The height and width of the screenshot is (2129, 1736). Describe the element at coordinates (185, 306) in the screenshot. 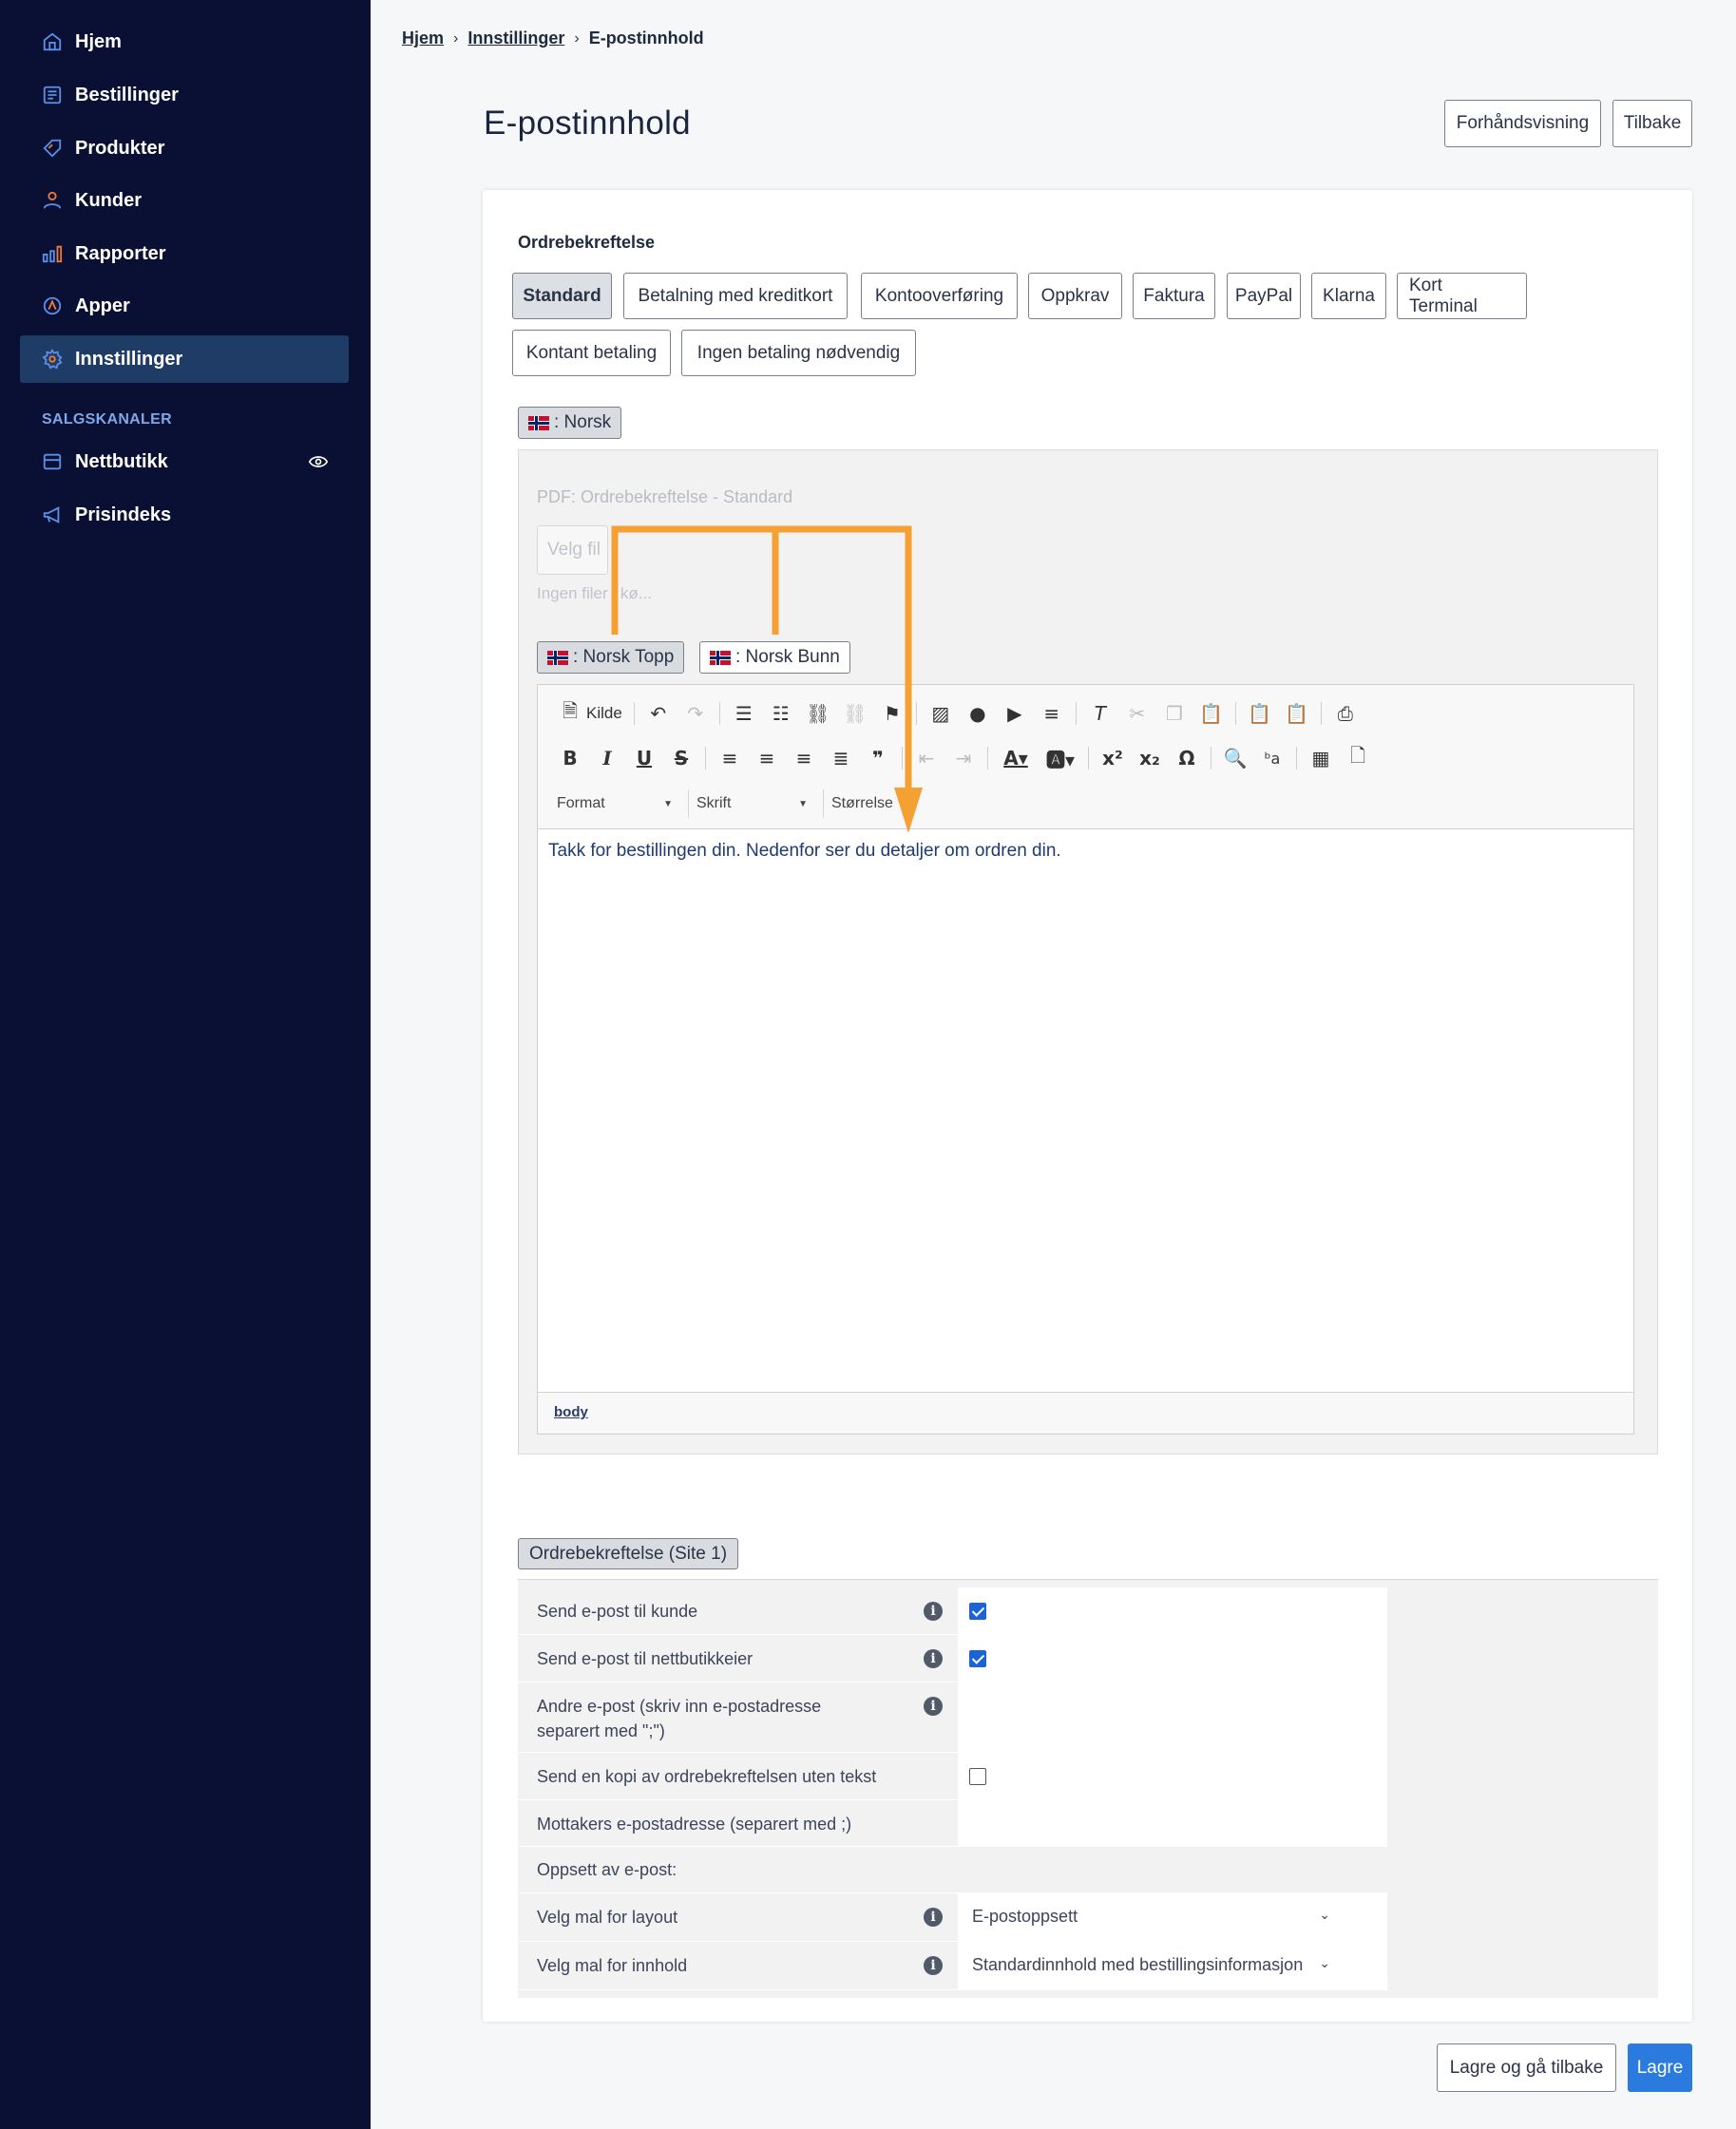

I see `sidebar-item-apper: Apper` at that location.